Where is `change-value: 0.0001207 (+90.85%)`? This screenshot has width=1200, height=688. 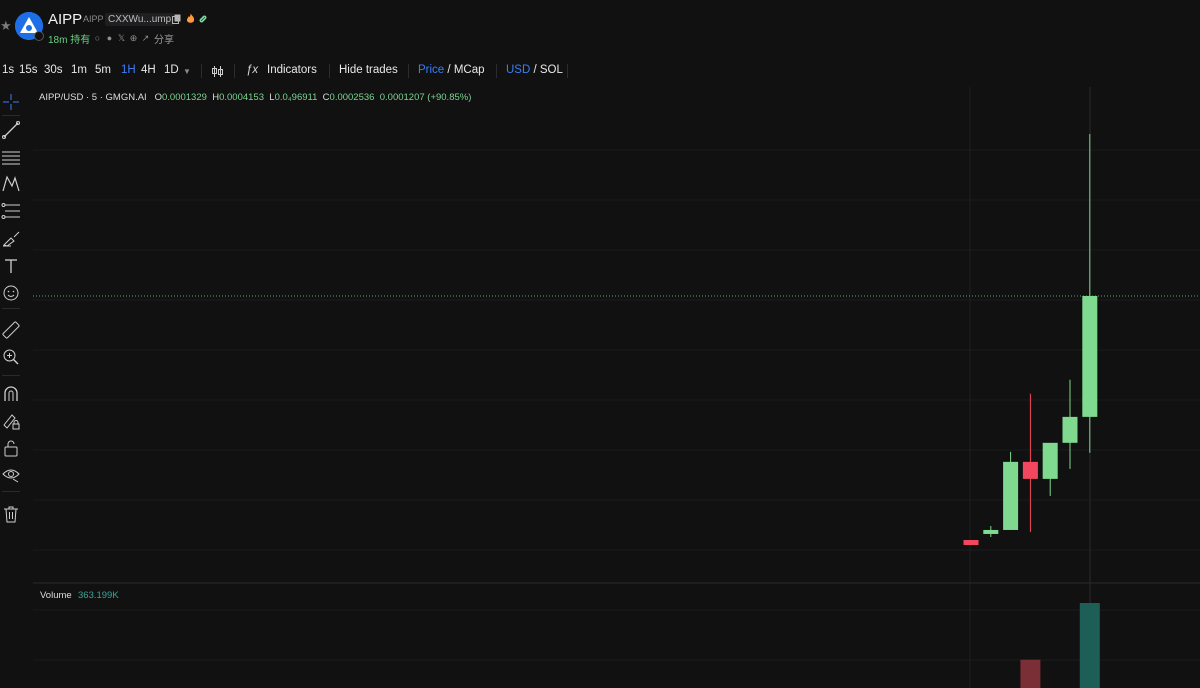 change-value: 0.0001207 (+90.85%) is located at coordinates (425, 97).